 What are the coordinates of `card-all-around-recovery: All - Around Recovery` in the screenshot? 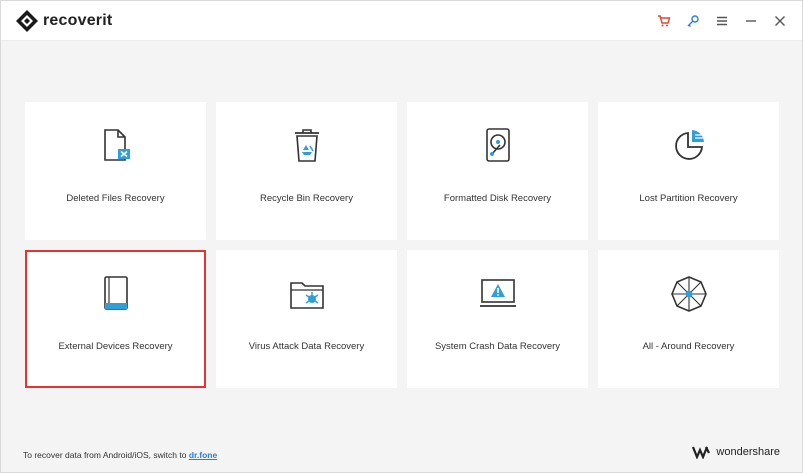 It's located at (688, 319).